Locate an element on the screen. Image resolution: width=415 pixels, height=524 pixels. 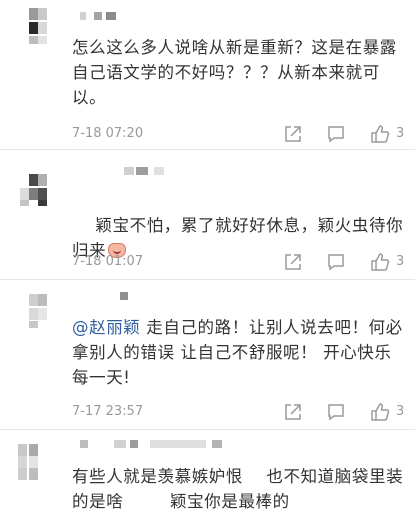
comment-text: 颖宝不怕，累了就好好休息，颖火虫待你归来 is located at coordinates (238, 238).